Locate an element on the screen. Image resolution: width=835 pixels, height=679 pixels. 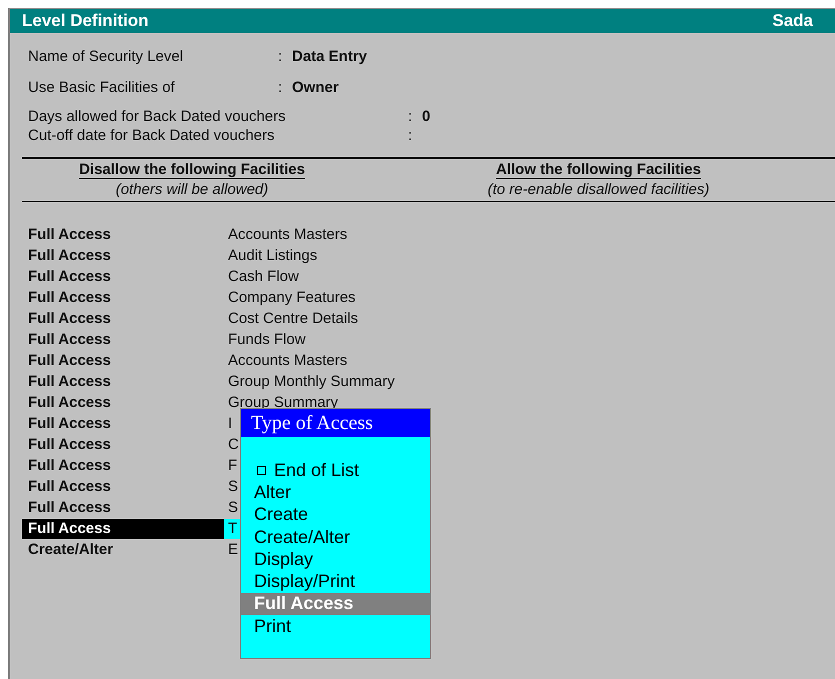
facility-cell-text: Cost Centre Details is located at coordinates (293, 318).